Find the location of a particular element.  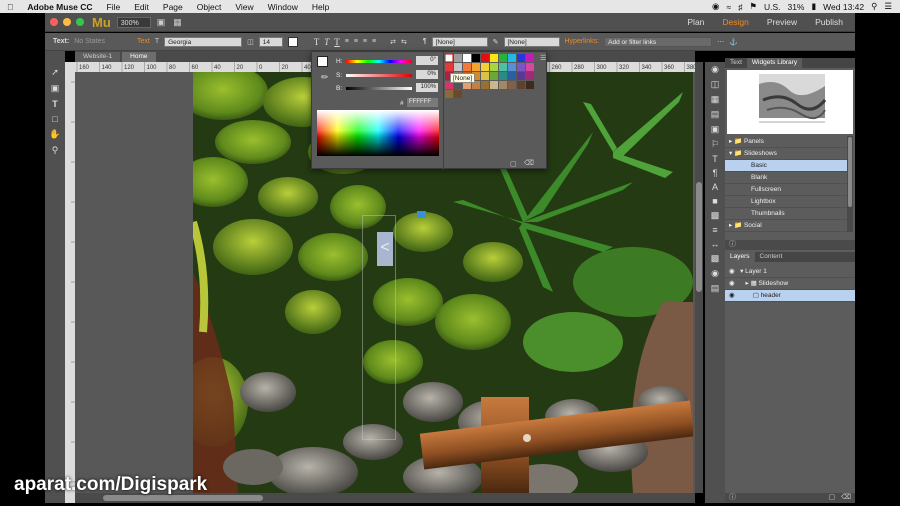

paragraph-style-select: [None] is located at coordinates (459, 41).